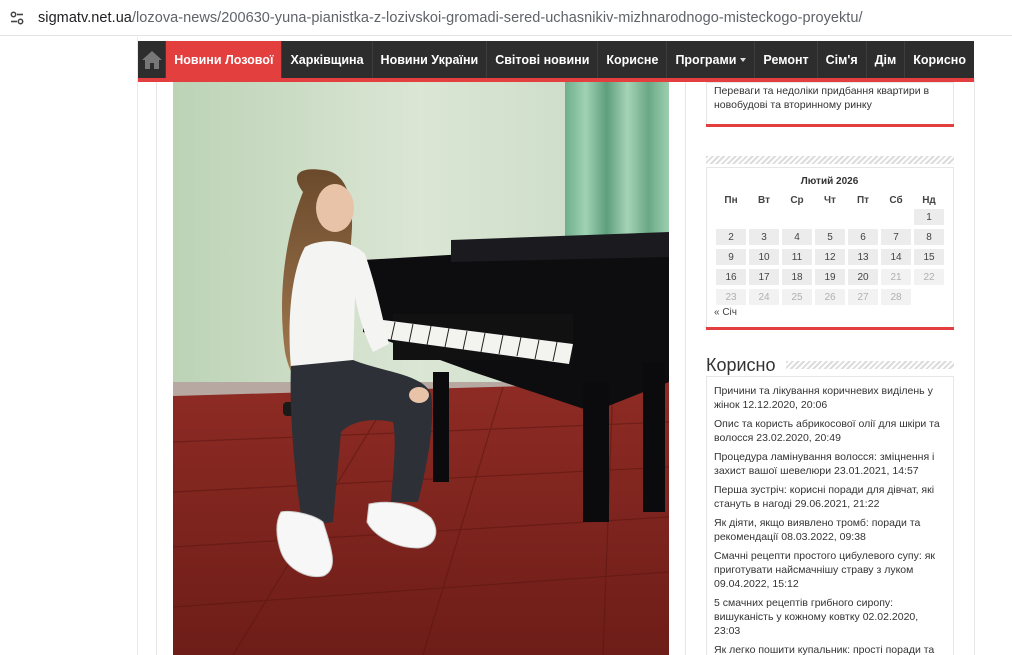  I want to click on nav-item-programs: Програми, so click(711, 59).